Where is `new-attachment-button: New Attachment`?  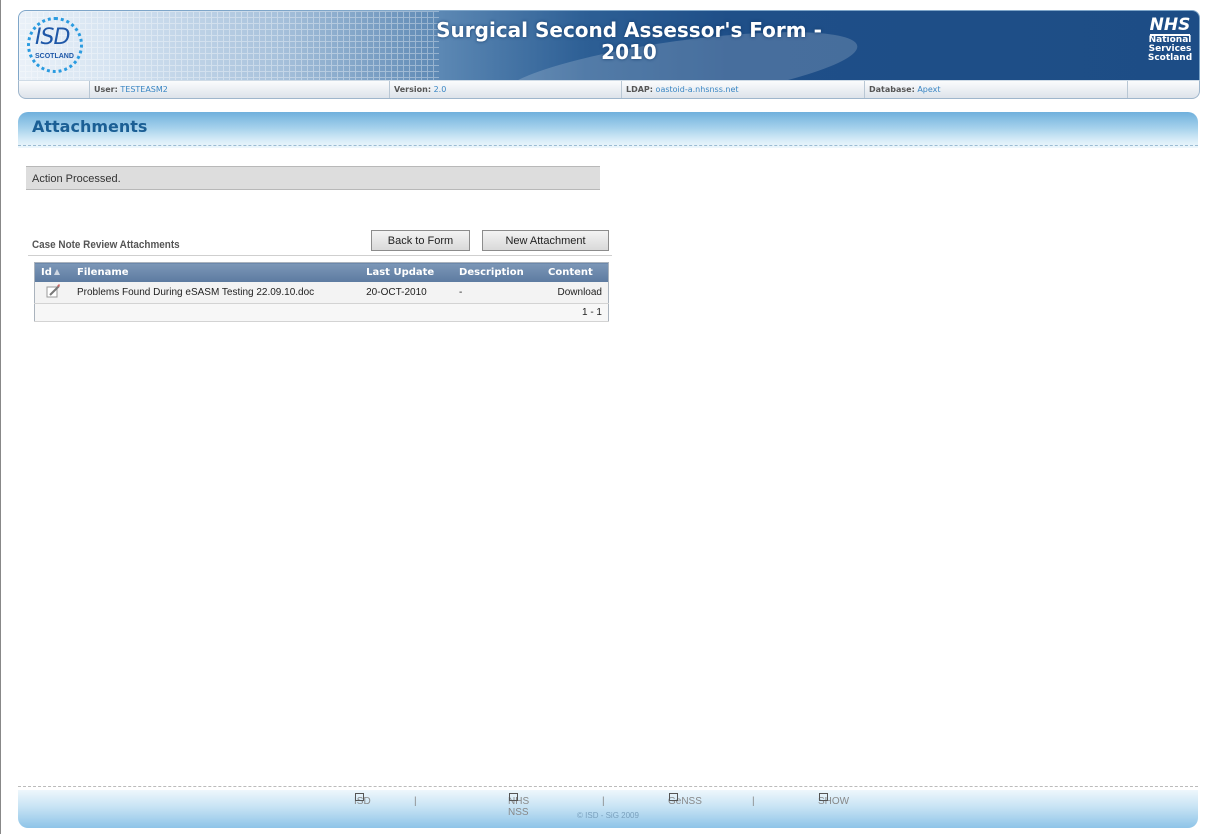 new-attachment-button: New Attachment is located at coordinates (545, 240).